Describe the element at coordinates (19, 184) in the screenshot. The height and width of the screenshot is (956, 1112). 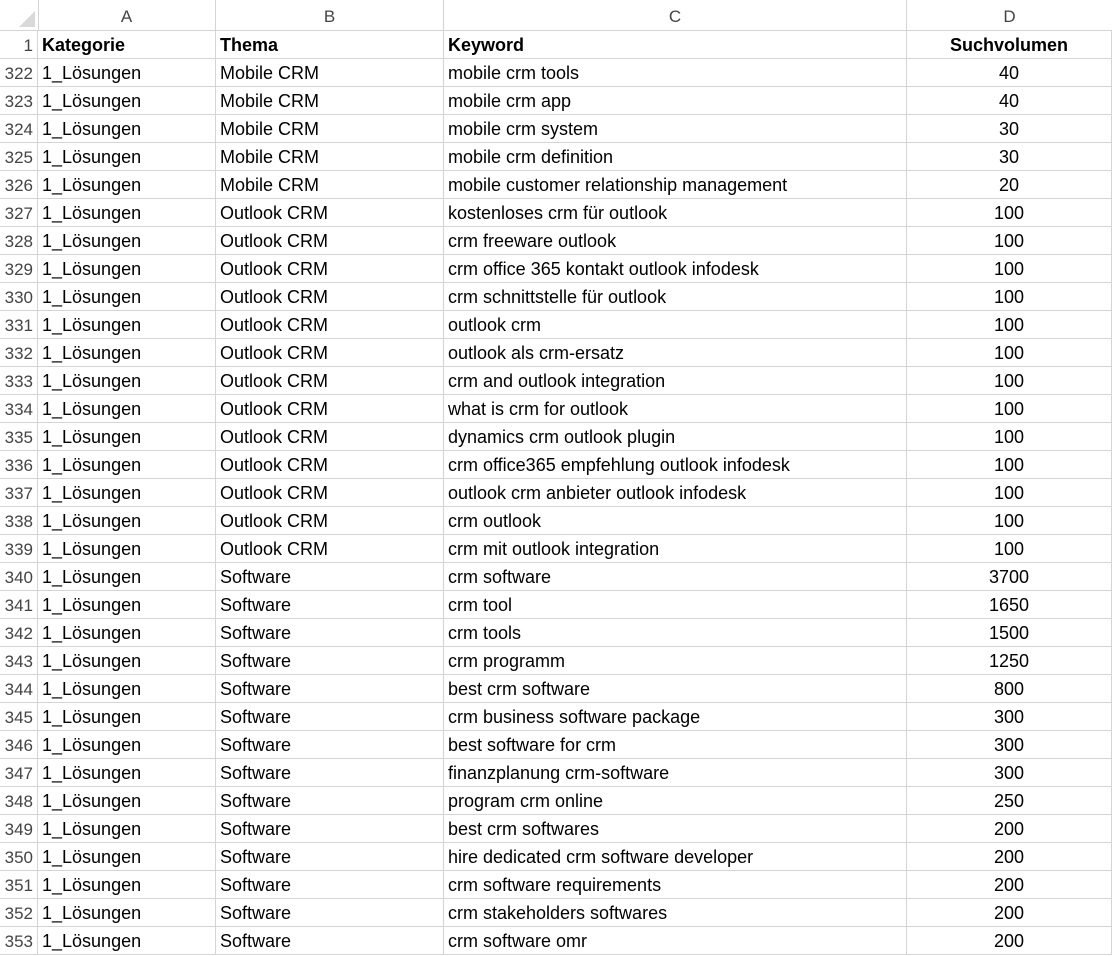
I see `row-number: 326` at that location.